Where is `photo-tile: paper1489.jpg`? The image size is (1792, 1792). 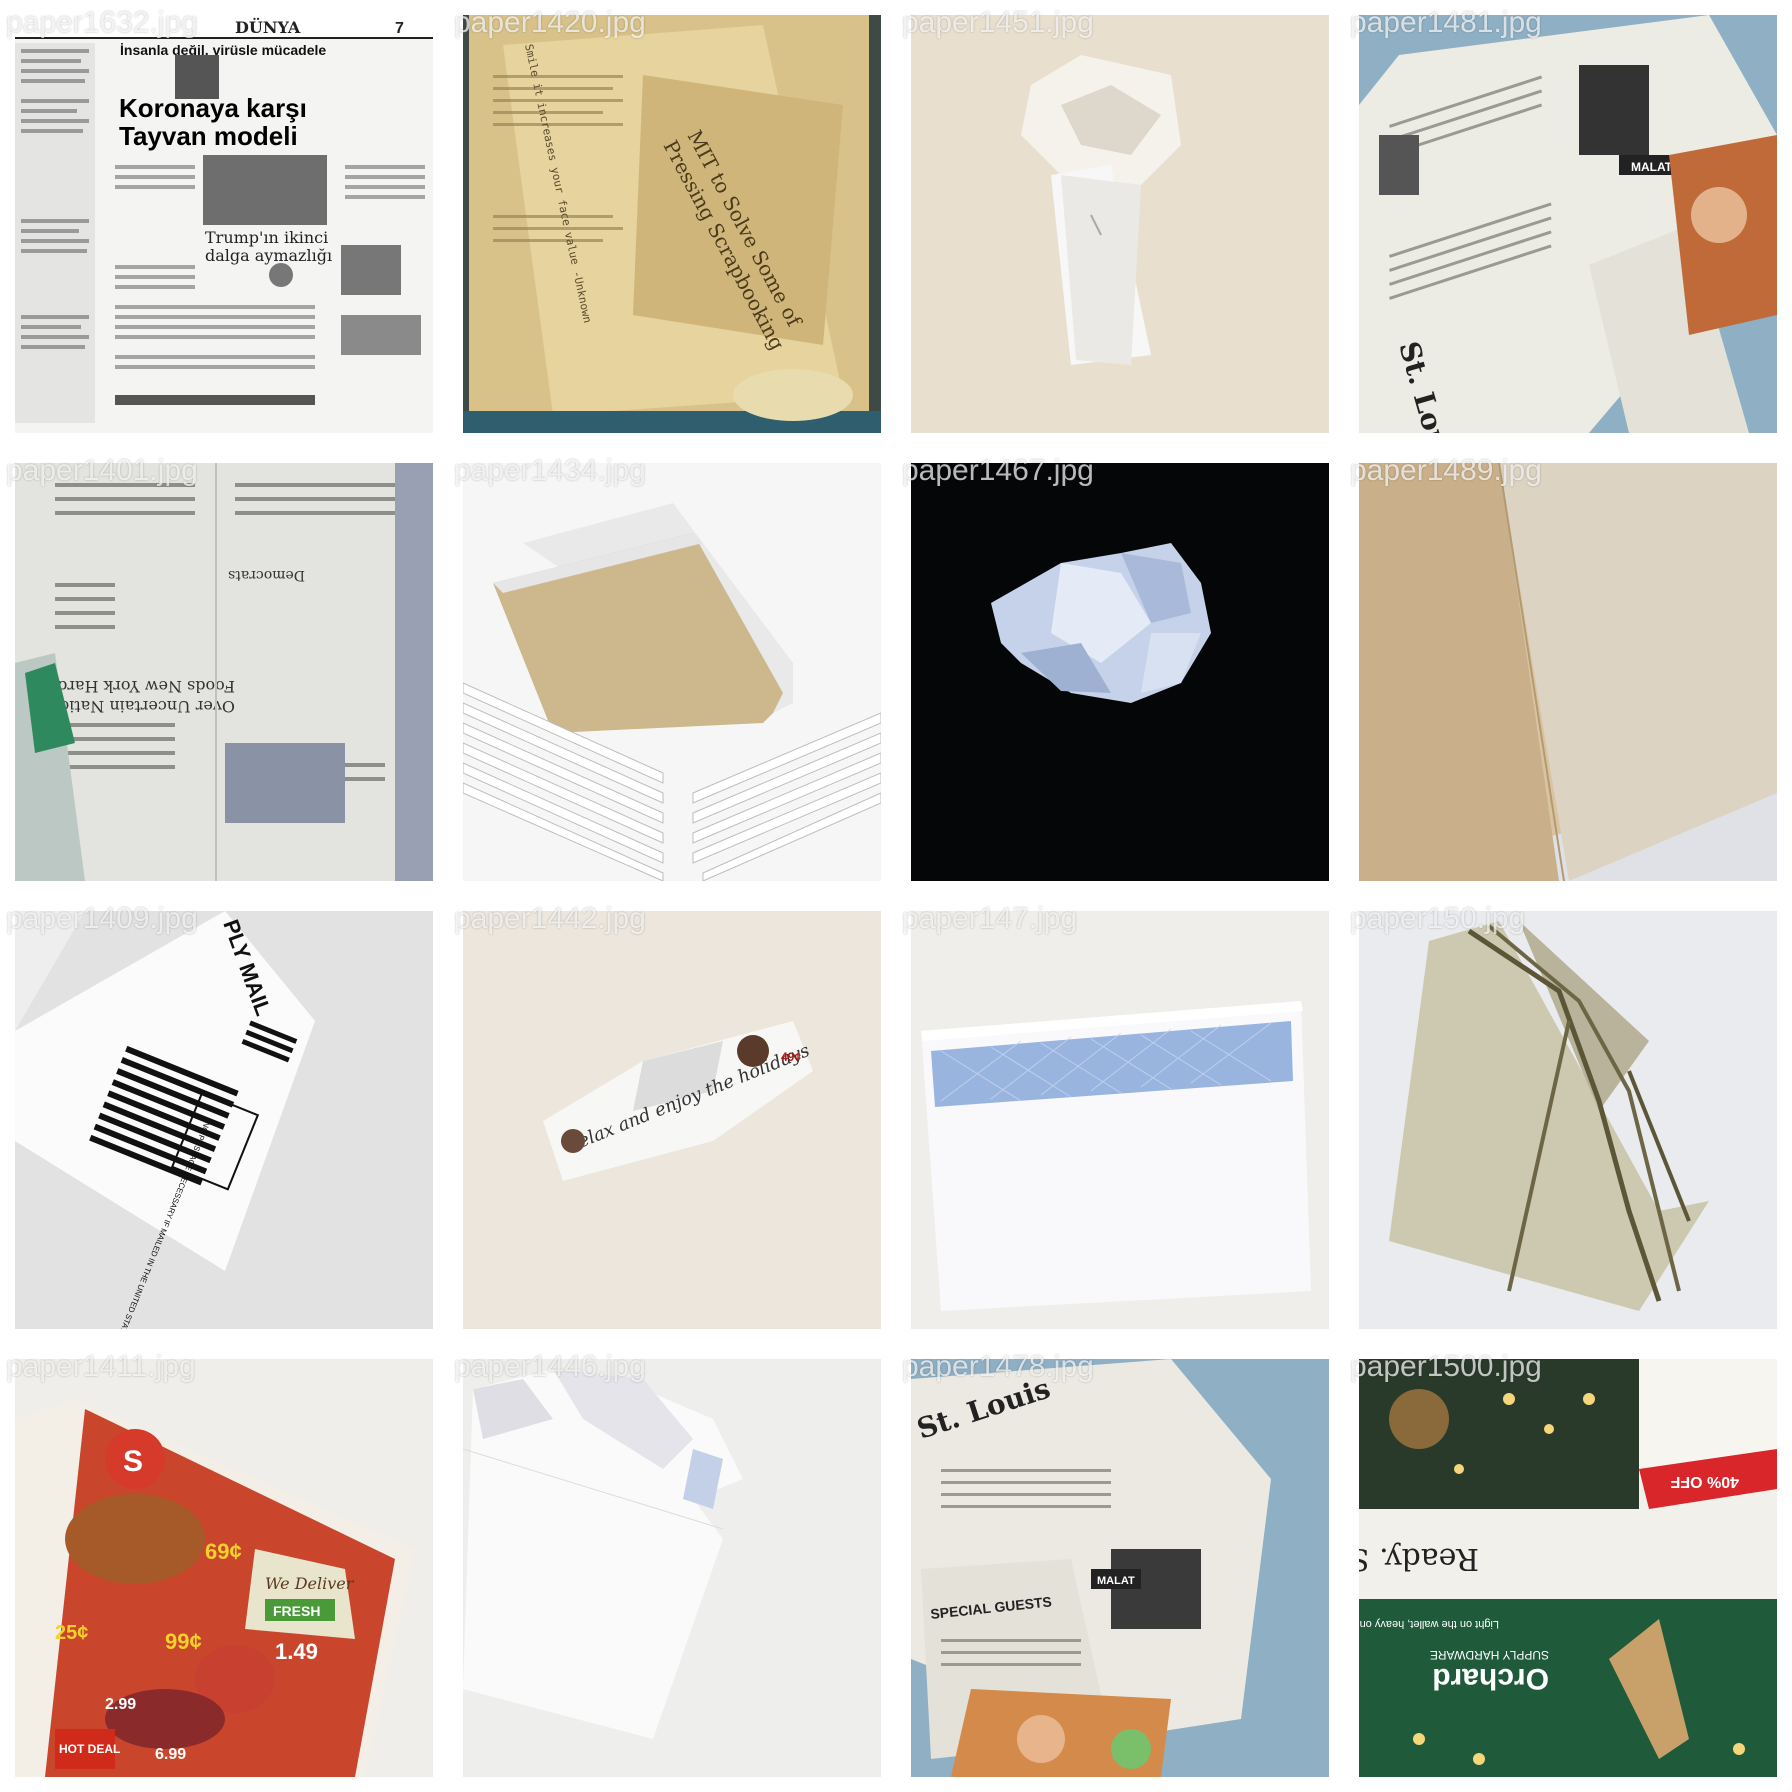 photo-tile: paper1489.jpg is located at coordinates (1568, 672).